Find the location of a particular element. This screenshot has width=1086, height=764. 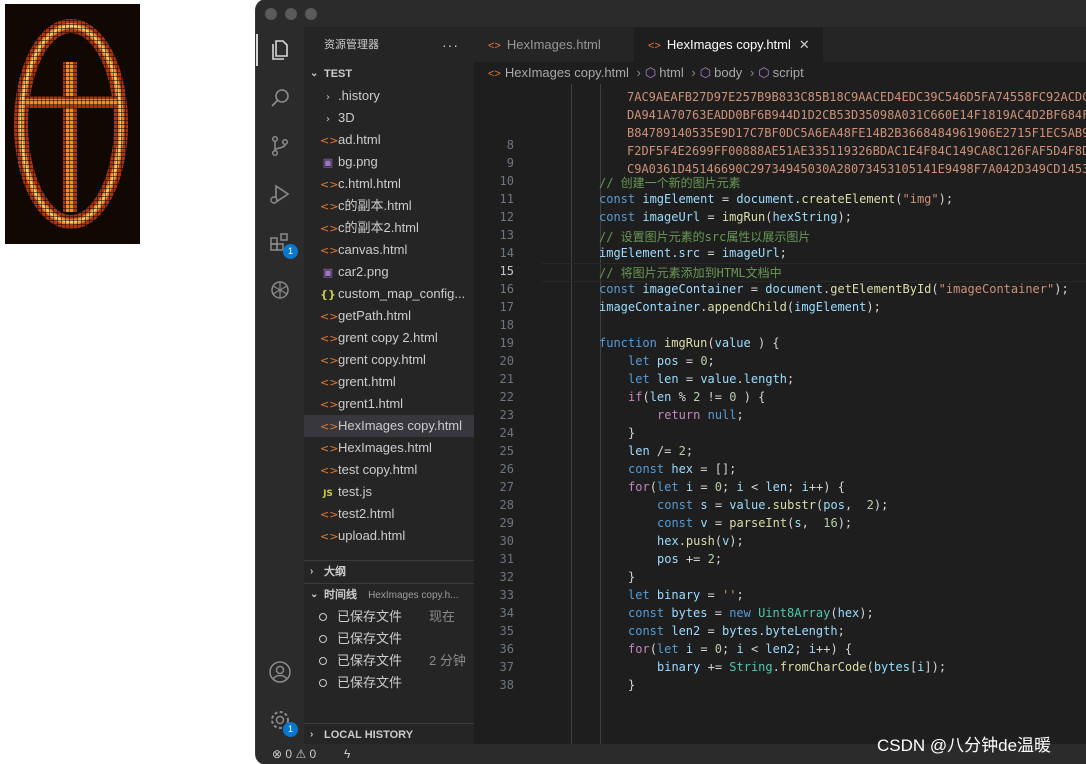

file-tree-item: <>getPath.html is located at coordinates (389, 316).